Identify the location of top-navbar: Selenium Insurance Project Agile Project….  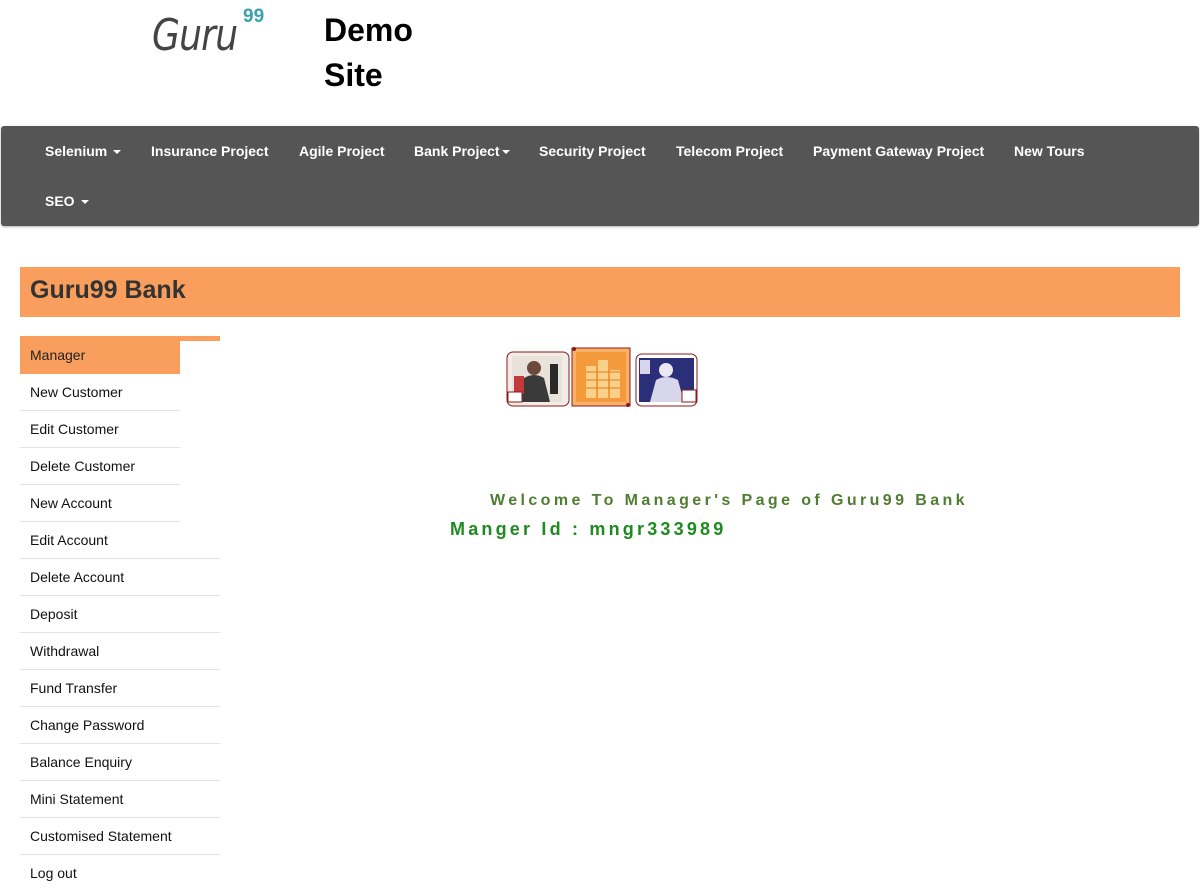
(600, 176).